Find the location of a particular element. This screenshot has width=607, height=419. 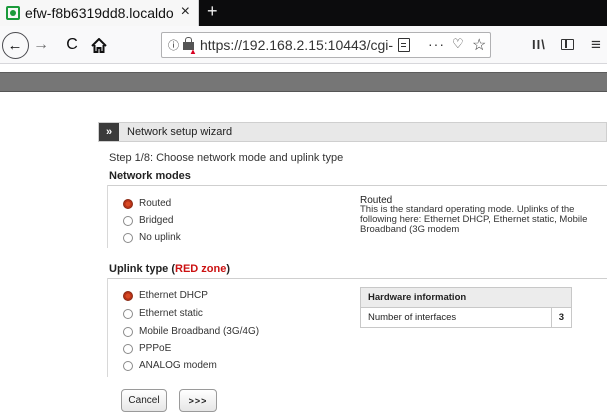

reader-view-icon is located at coordinates (404, 45).